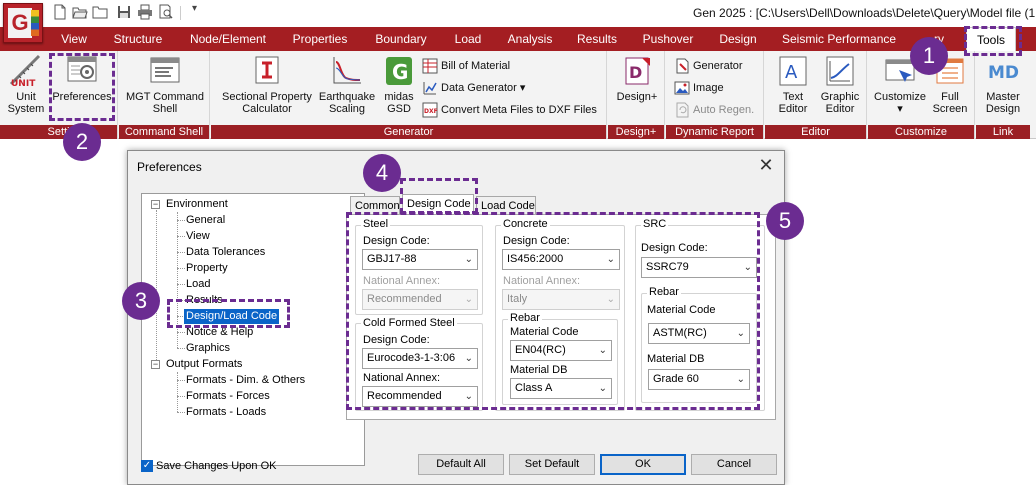  What do you see at coordinates (138, 39) in the screenshot?
I see `tab-structure: Structure` at bounding box center [138, 39].